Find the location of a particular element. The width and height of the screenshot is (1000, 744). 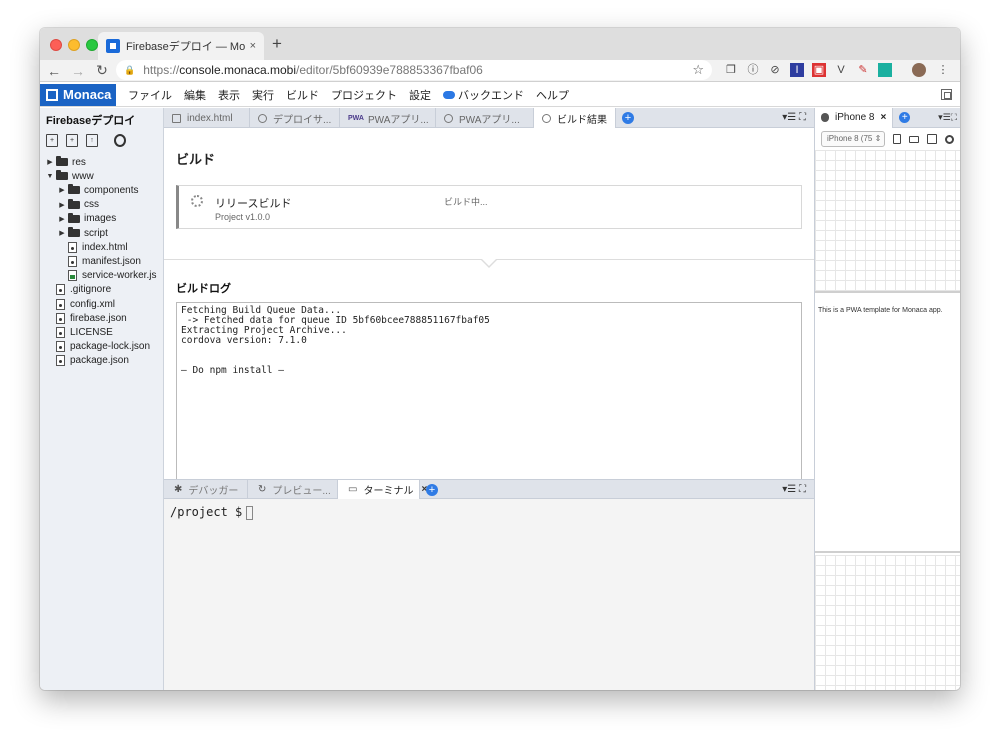

landscape-icon is located at coordinates (914, 139).